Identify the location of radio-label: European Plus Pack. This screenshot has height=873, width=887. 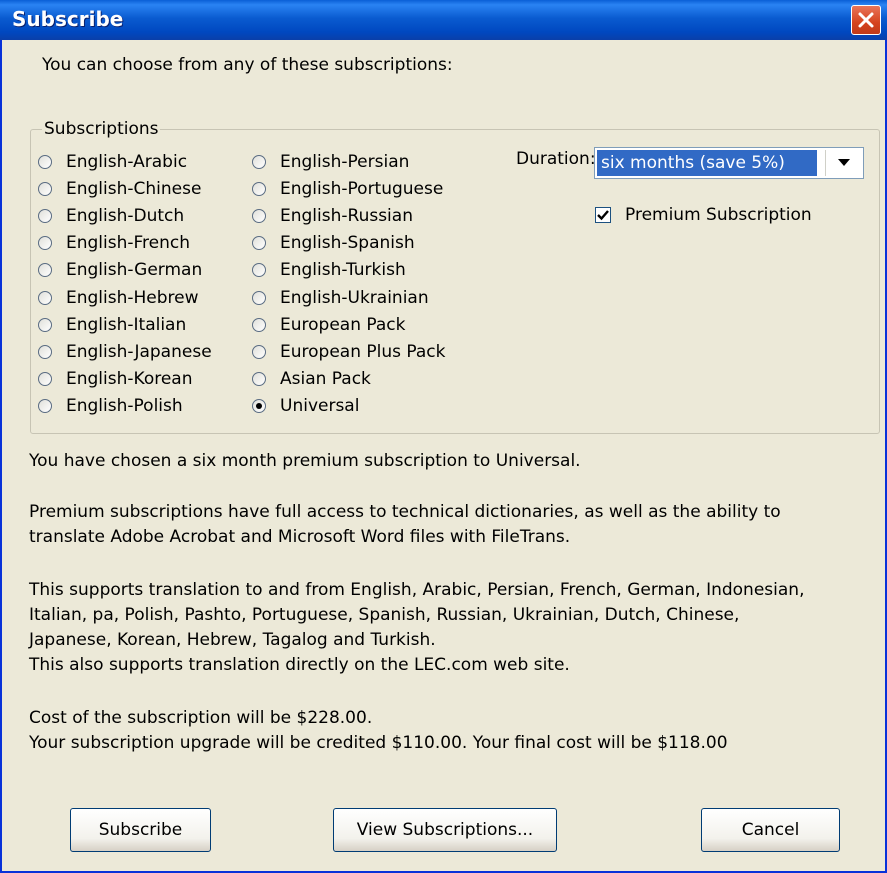
(363, 351).